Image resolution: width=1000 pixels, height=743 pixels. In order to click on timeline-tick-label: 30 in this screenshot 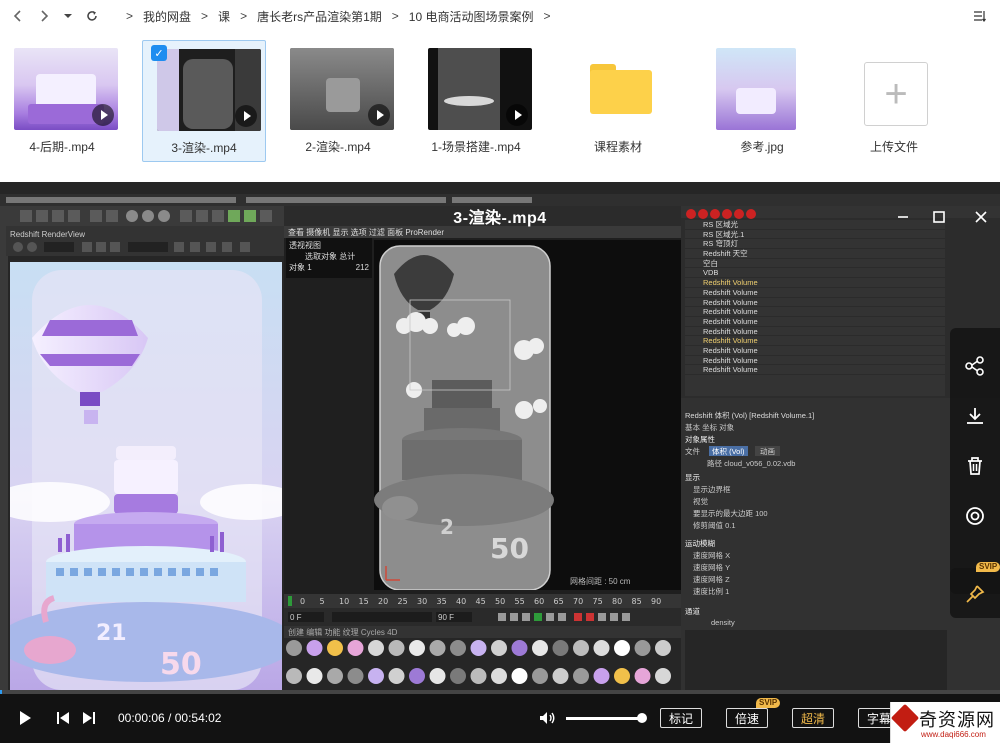, I will do `click(422, 601)`.